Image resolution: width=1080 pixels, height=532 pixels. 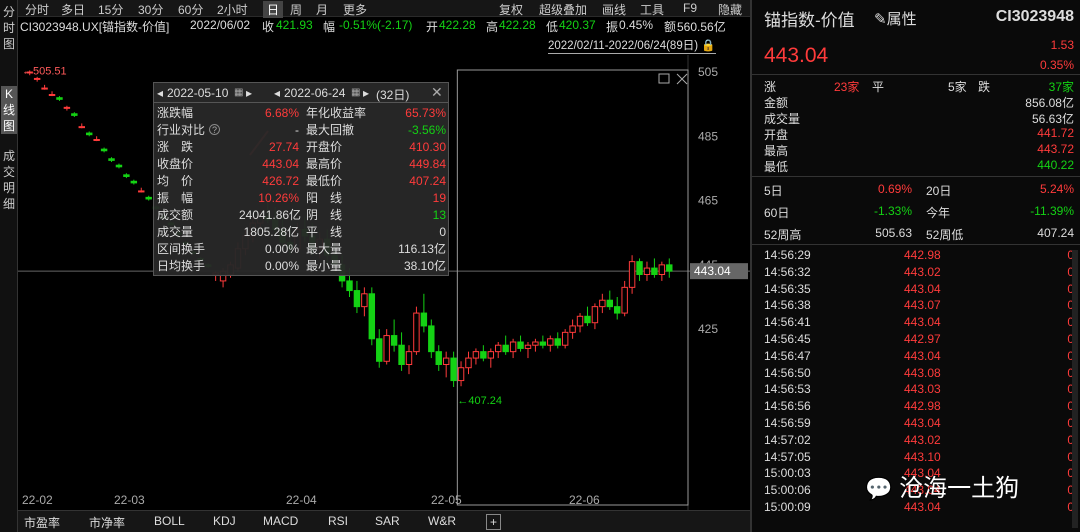 I want to click on stat-label: 涨 跌, so click(x=175, y=147).